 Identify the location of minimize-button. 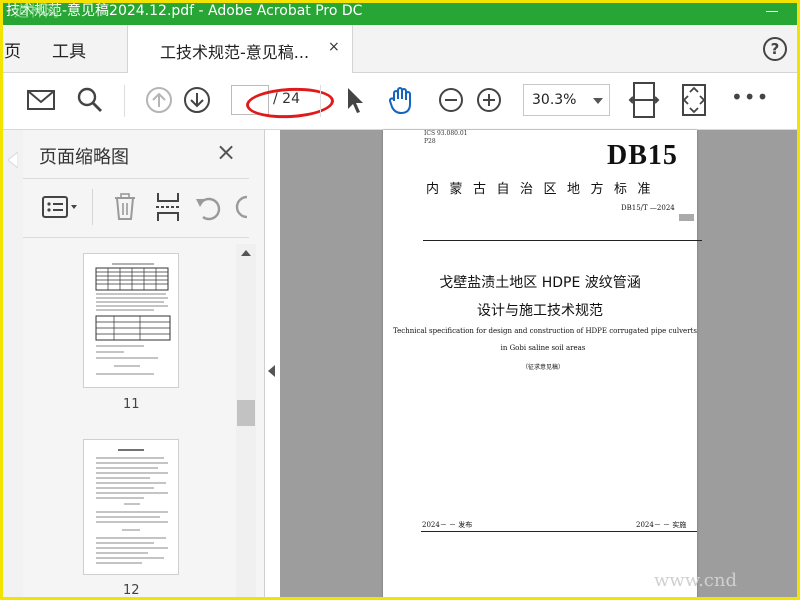
(772, 11).